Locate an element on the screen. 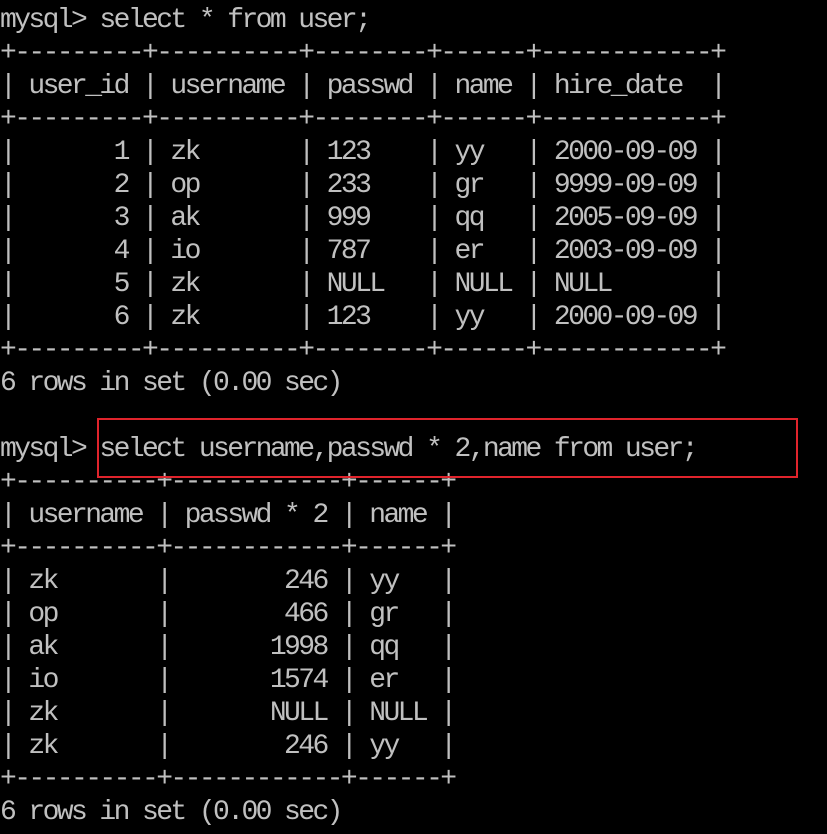  table1-row: | 6 | zk | 123 | yy | 2000-09-09 | is located at coordinates (363, 317).